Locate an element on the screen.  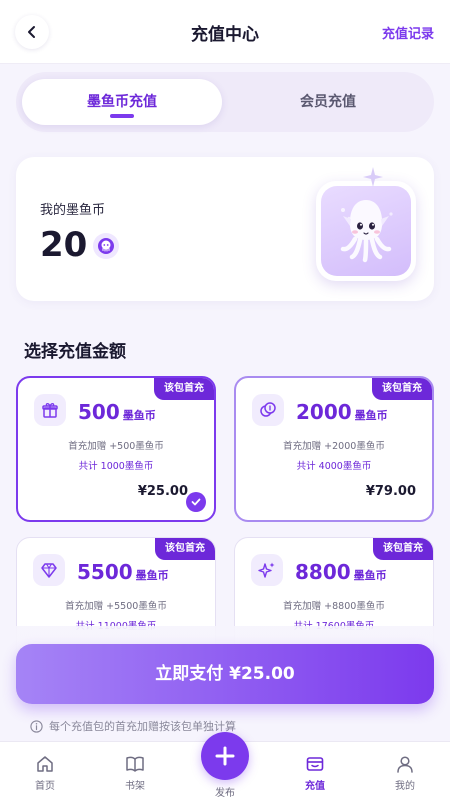
publish-button is located at coordinates (225, 756).